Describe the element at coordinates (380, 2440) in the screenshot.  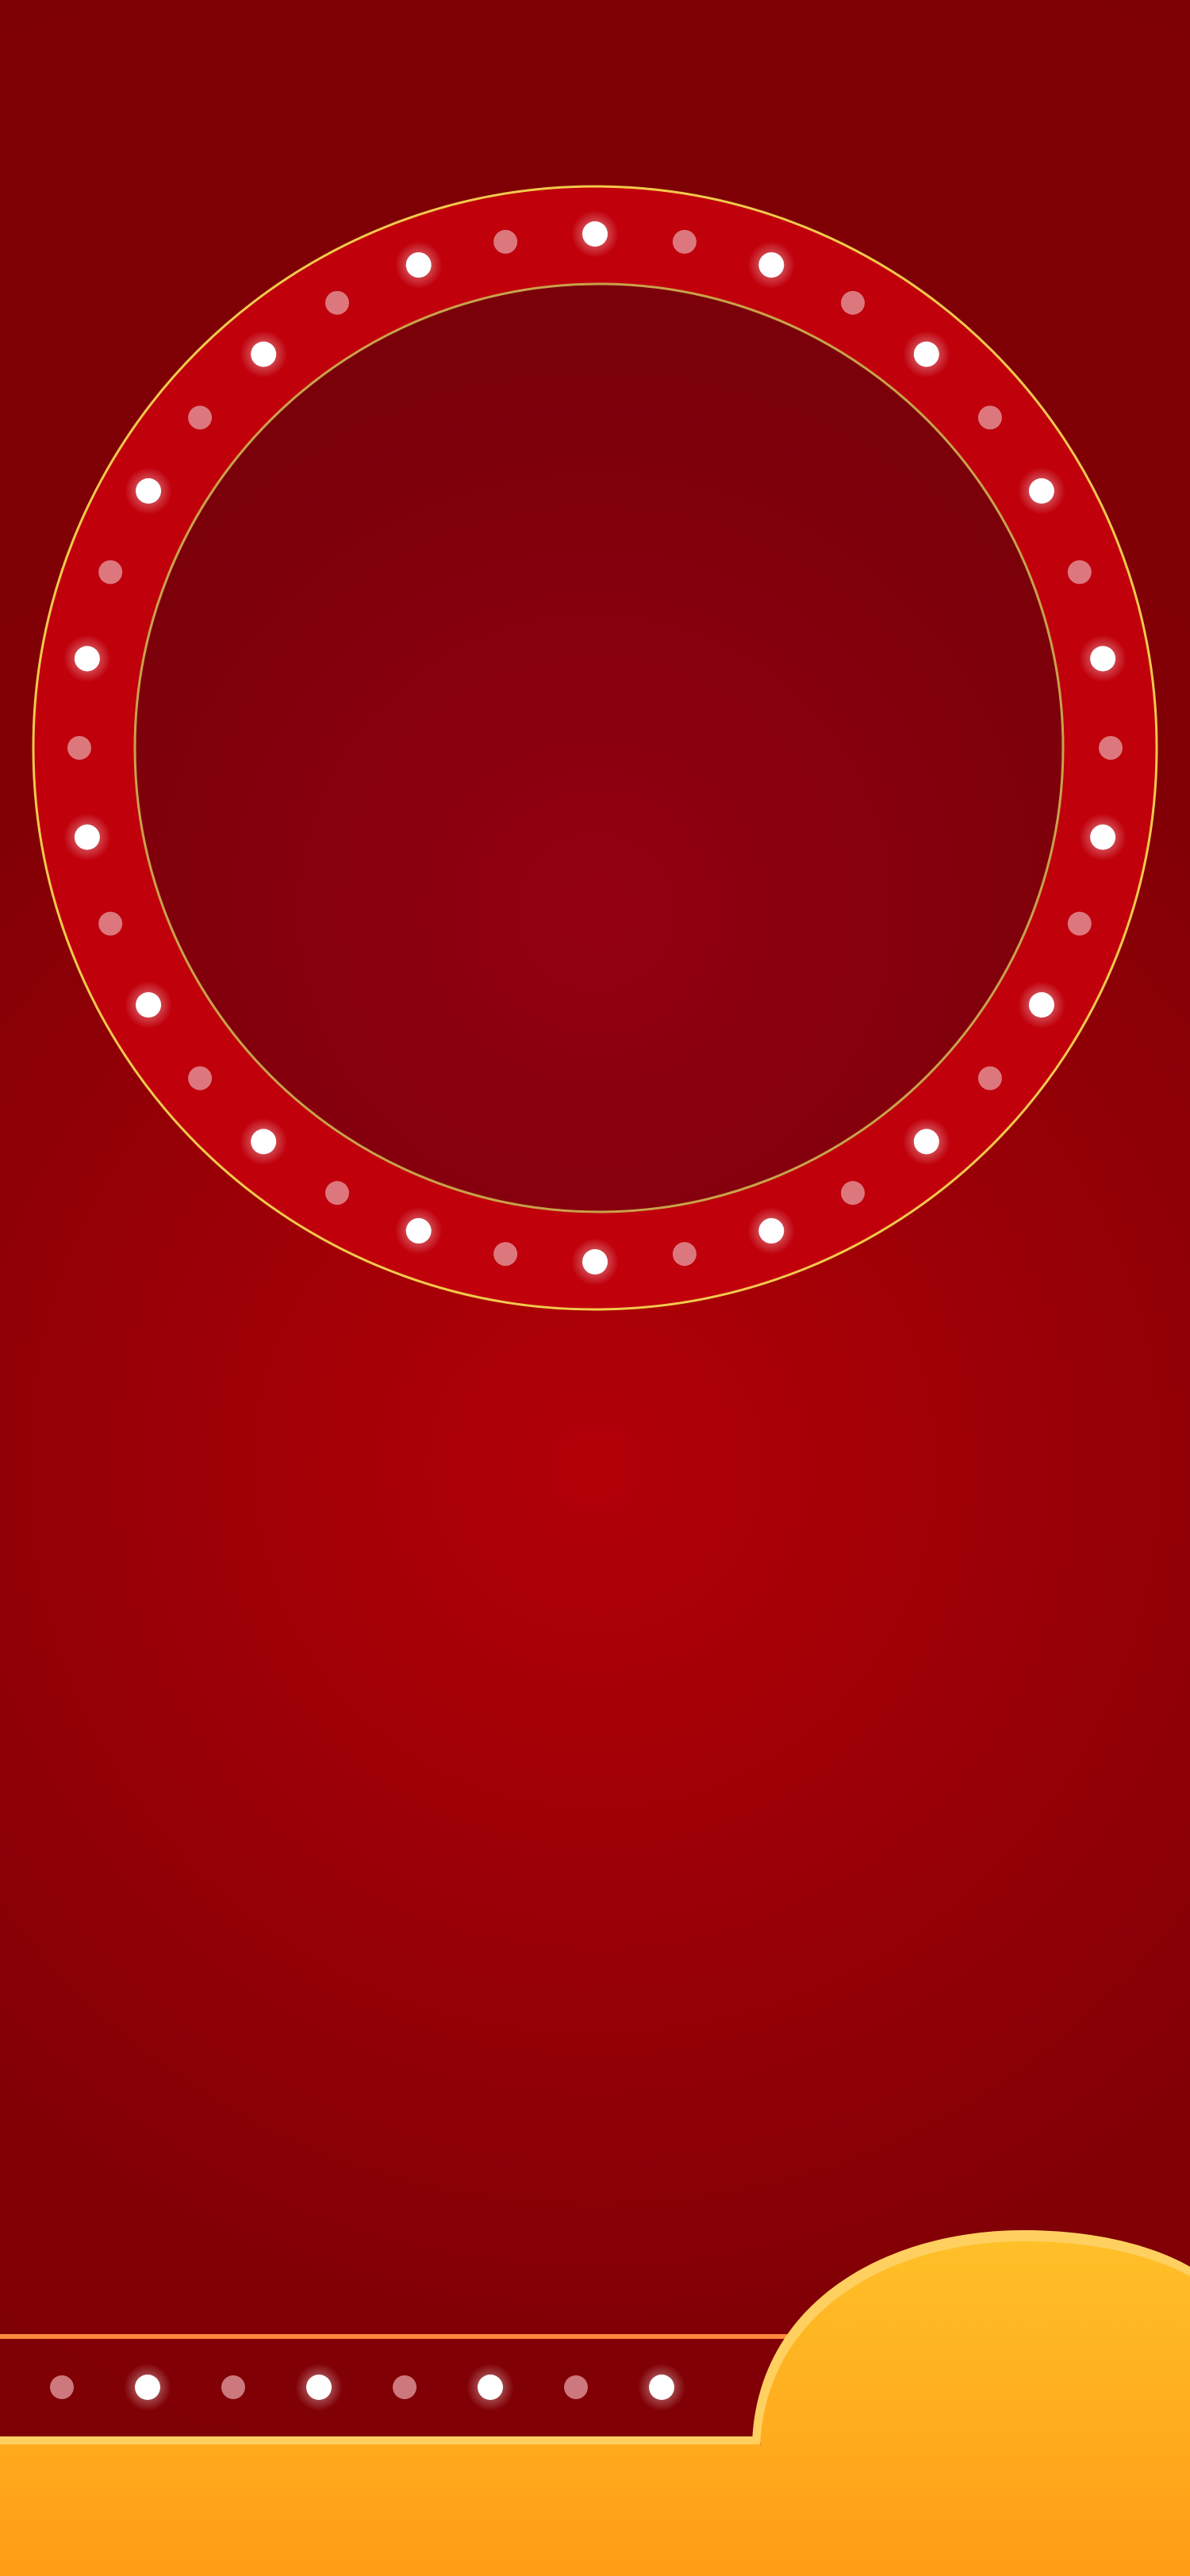
I see `stage-platform-highlight` at that location.